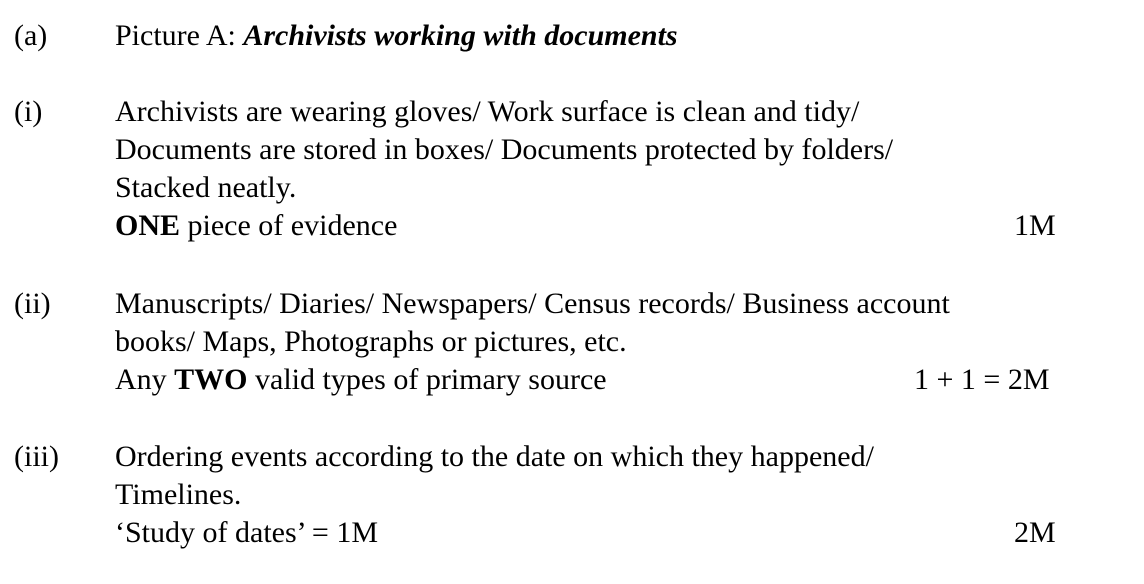  I want to click on part-i-criteria: ONE piece of evidence, so click(256, 226).